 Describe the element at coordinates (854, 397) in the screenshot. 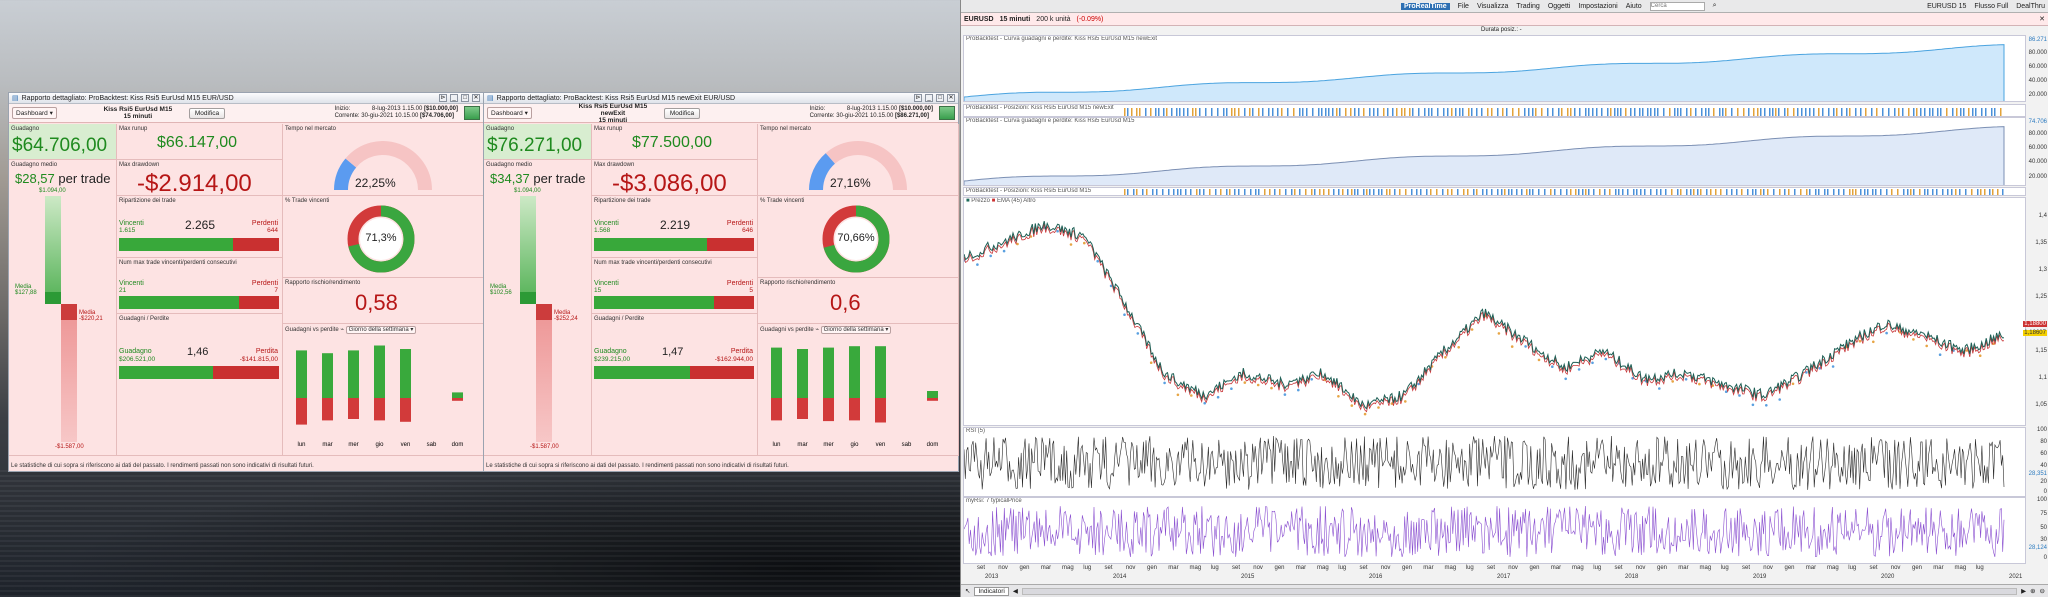

I see `weekday-chart: lun mar mer gio ven sab dom` at that location.